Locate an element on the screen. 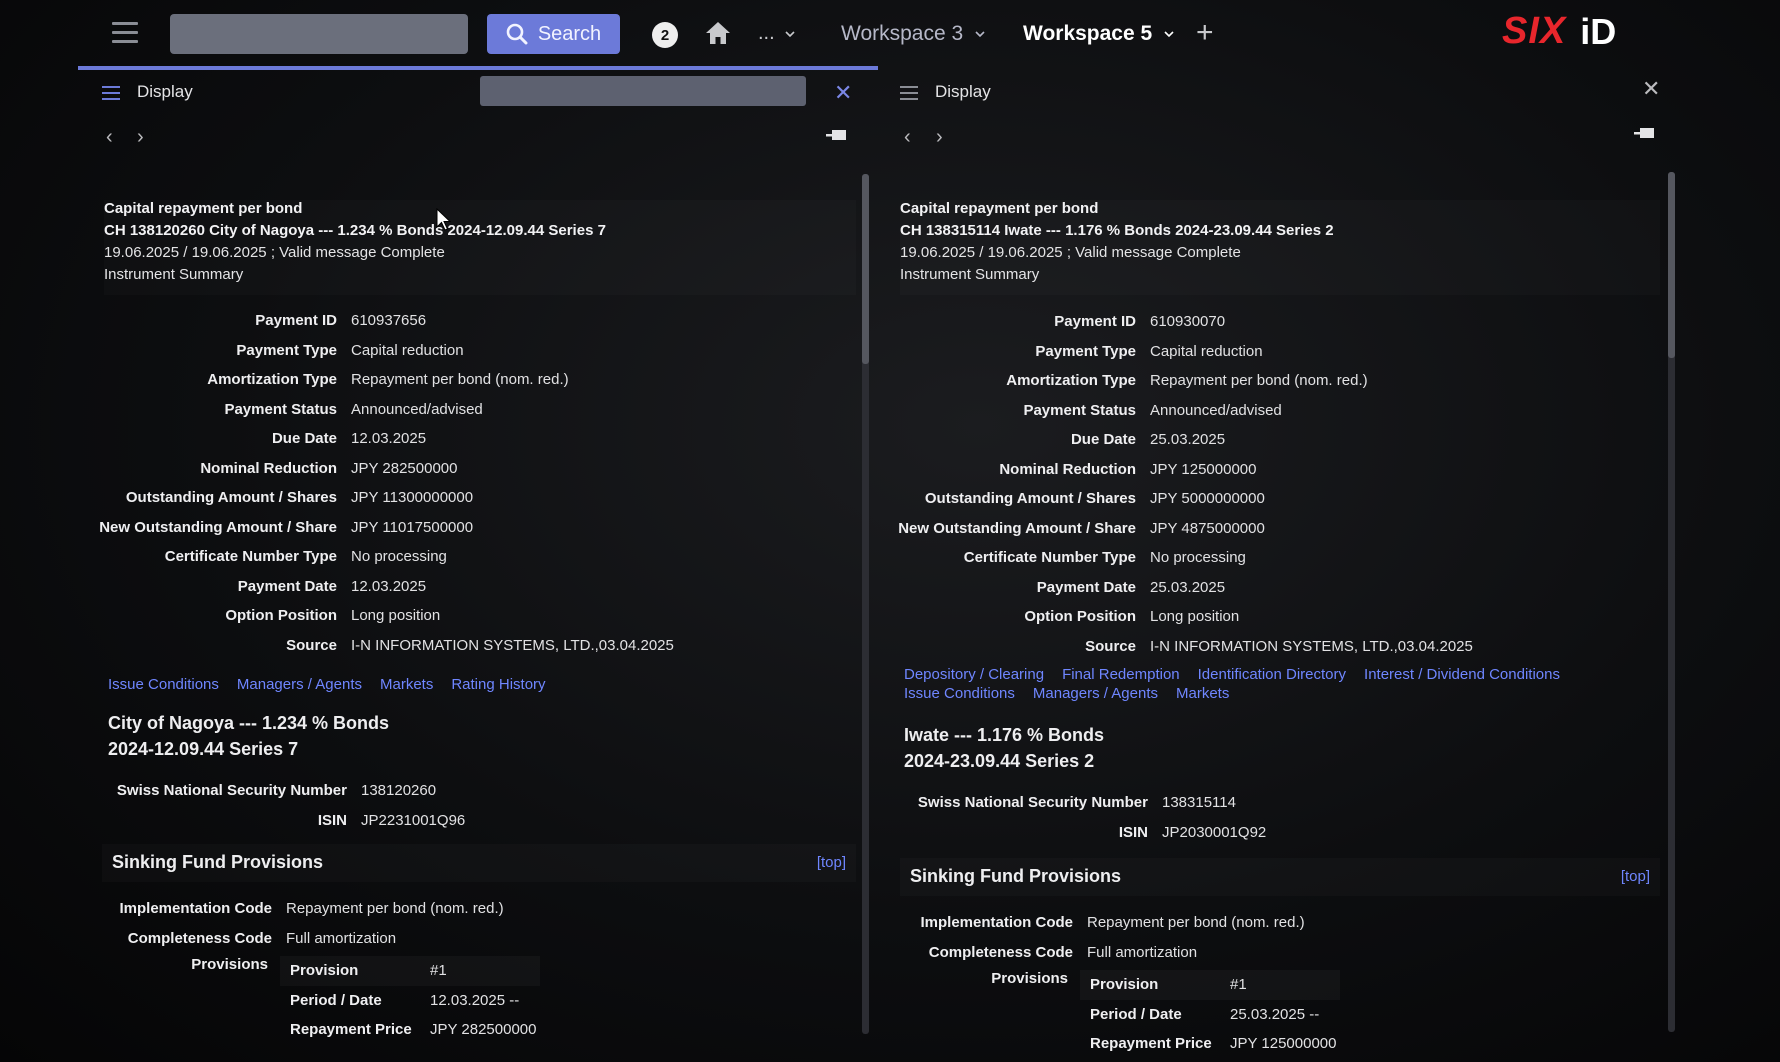 This screenshot has height=1062, width=1780. field-value: 138315114 is located at coordinates (1199, 803).